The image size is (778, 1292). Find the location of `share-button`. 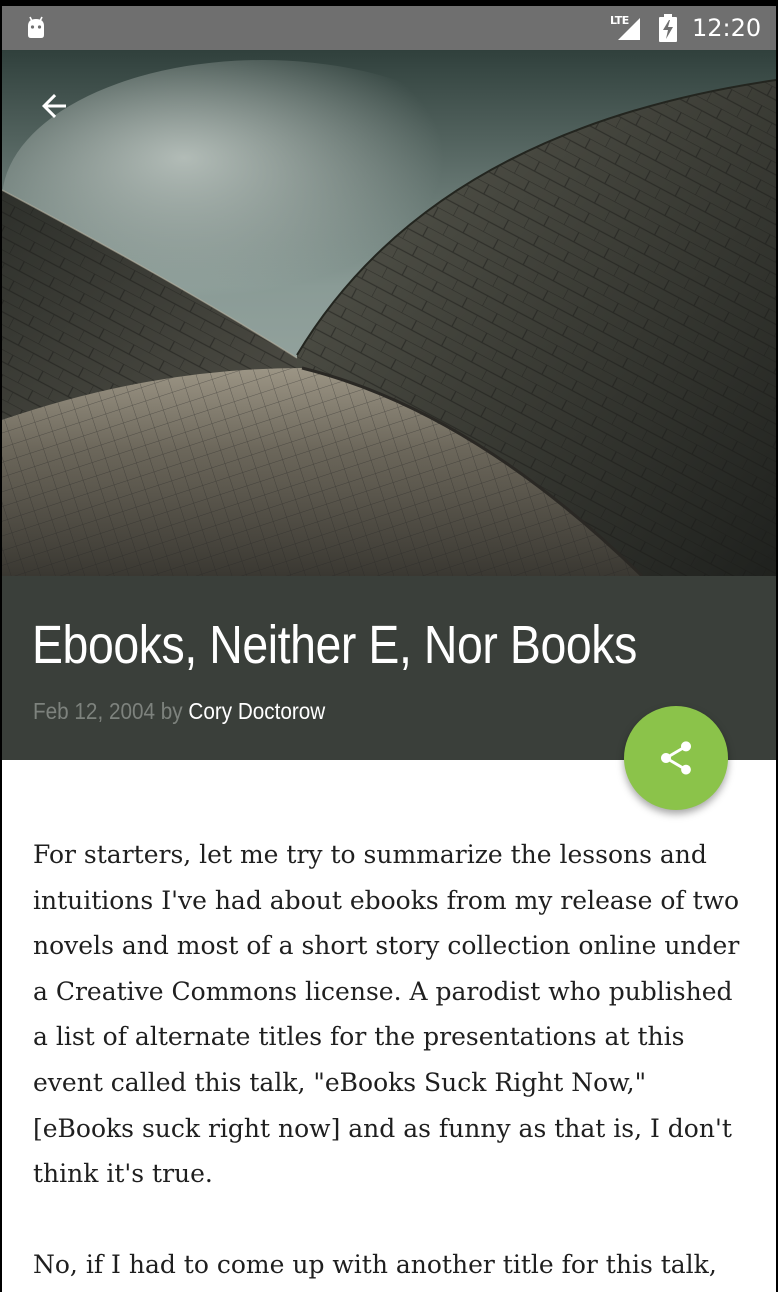

share-button is located at coordinates (676, 758).